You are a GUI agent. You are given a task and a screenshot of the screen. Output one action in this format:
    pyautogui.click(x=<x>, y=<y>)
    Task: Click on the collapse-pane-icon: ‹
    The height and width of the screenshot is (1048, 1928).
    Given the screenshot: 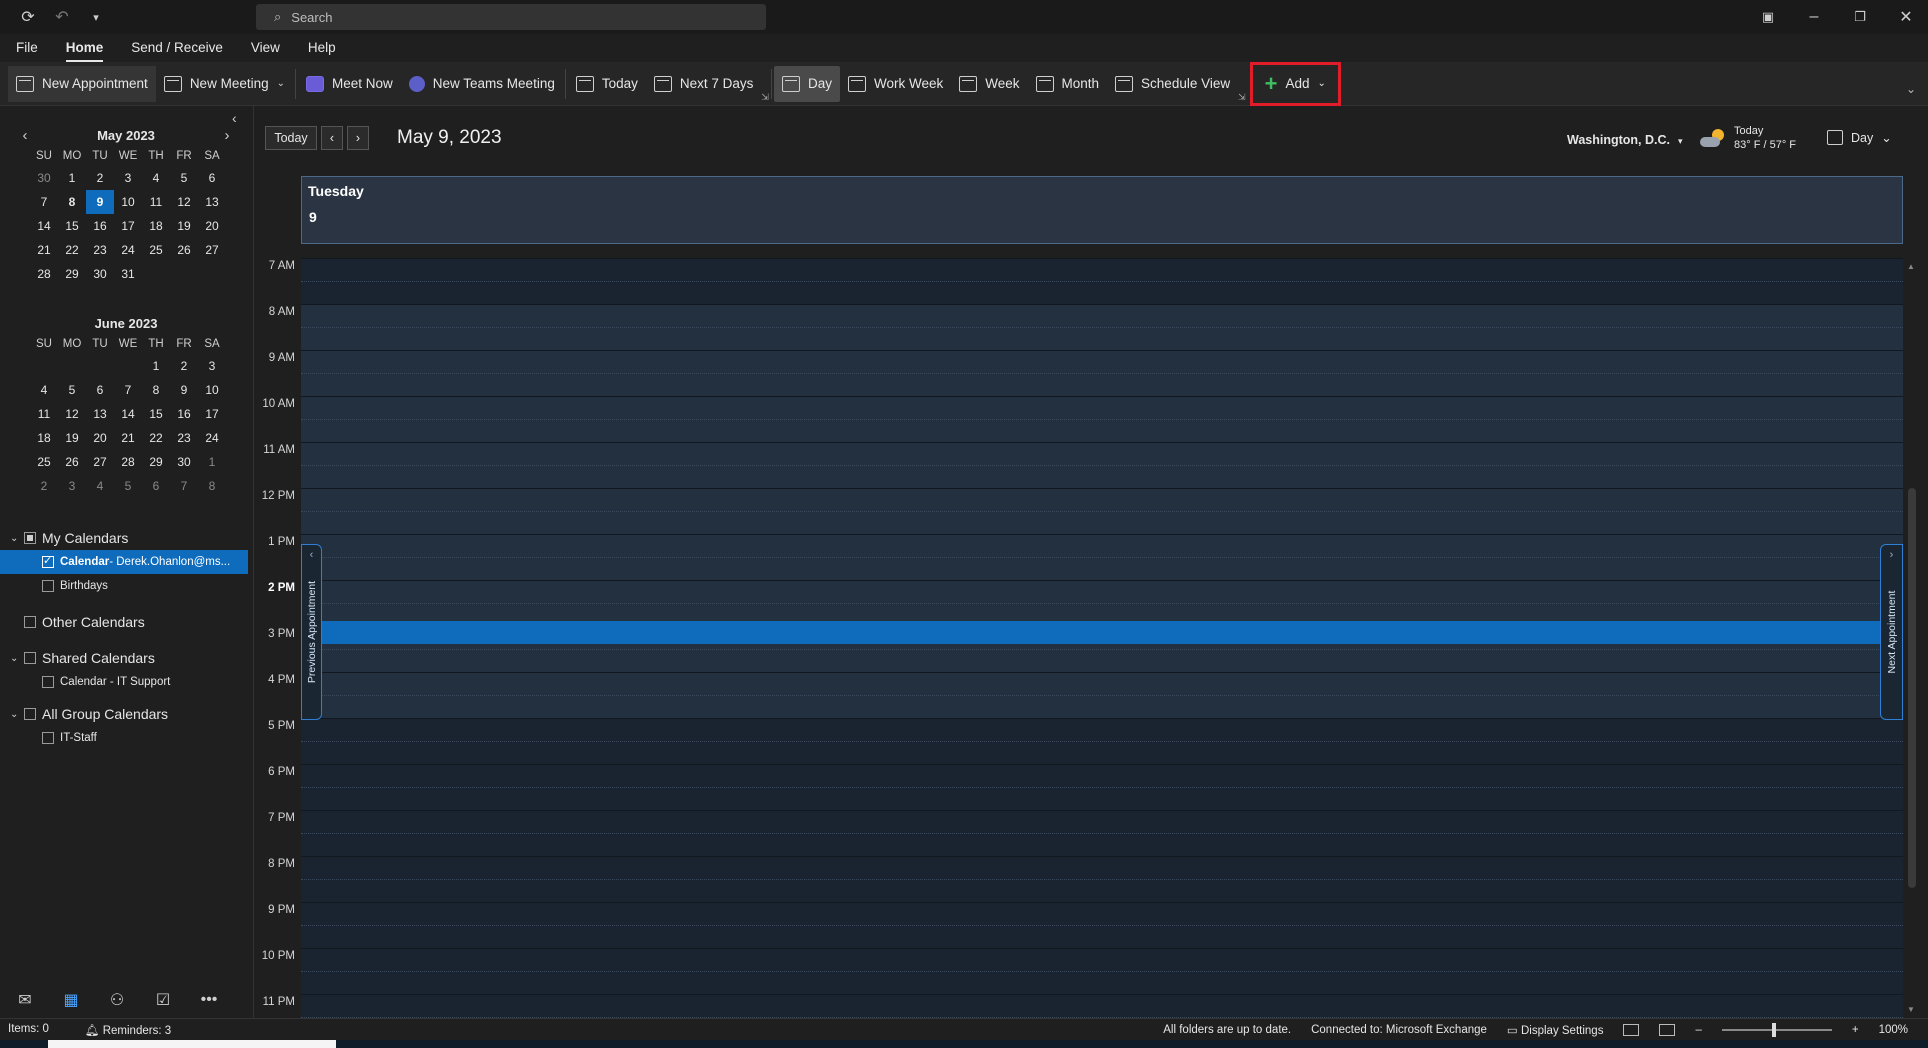 What is the action you would take?
    pyautogui.click(x=234, y=118)
    